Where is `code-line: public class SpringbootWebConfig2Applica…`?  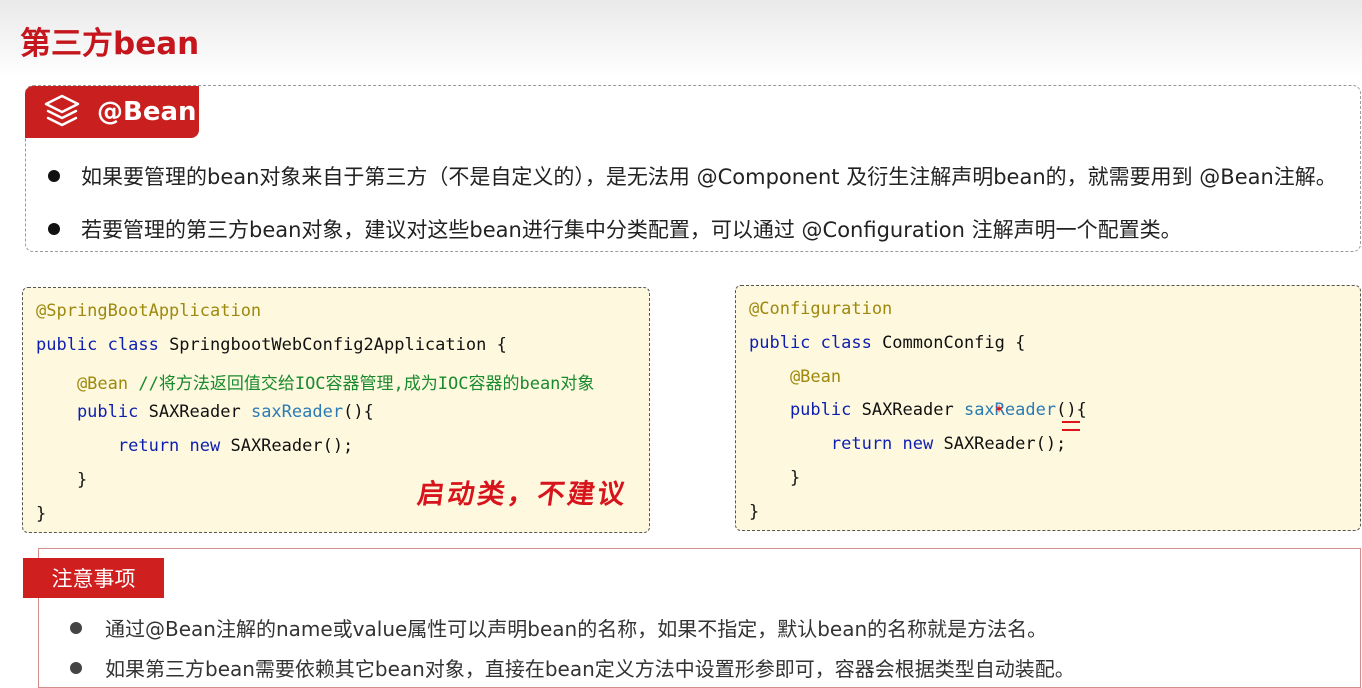
code-line: public class SpringbootWebConfig2Applica… is located at coordinates (271, 345).